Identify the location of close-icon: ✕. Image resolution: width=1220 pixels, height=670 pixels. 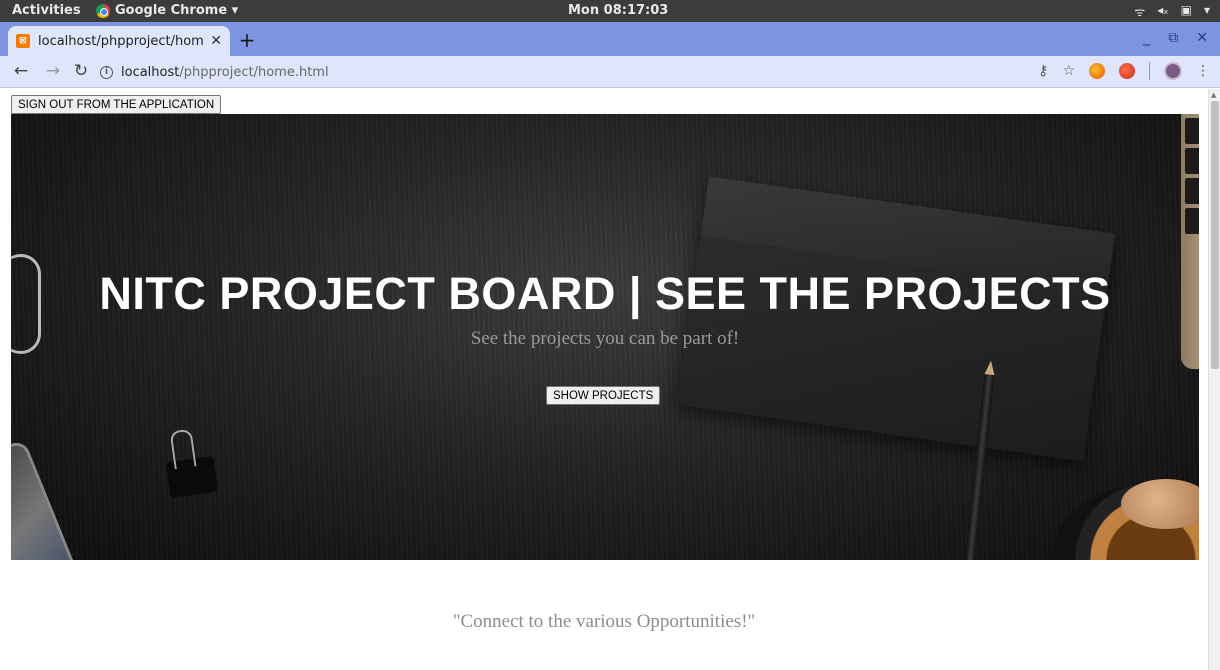
(216, 41).